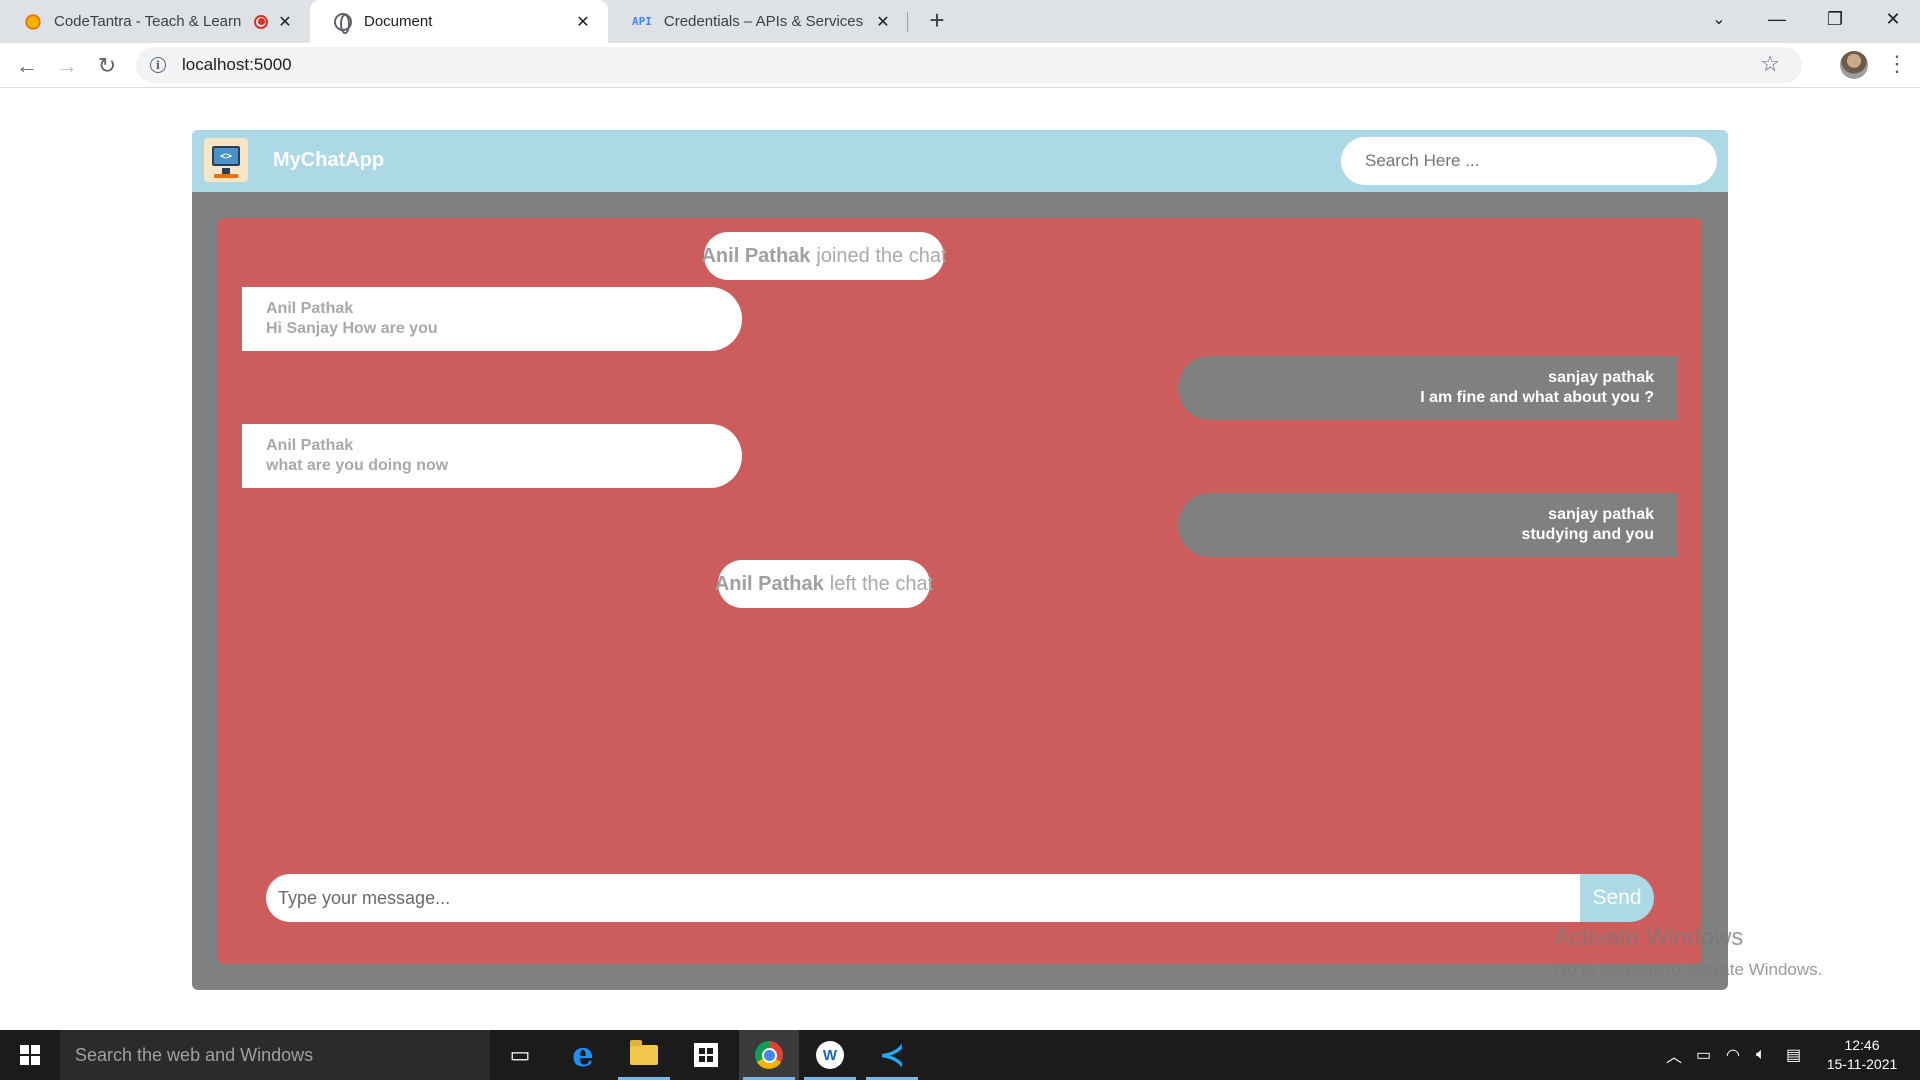 The image size is (1920, 1080). What do you see at coordinates (892, 1055) in the screenshot?
I see `vscode-icon: ≺` at bounding box center [892, 1055].